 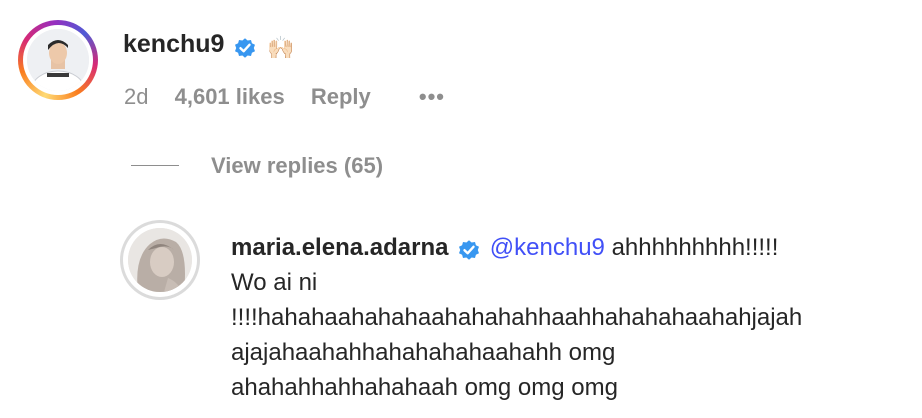 I want to click on reply-button: Reply, so click(x=341, y=96).